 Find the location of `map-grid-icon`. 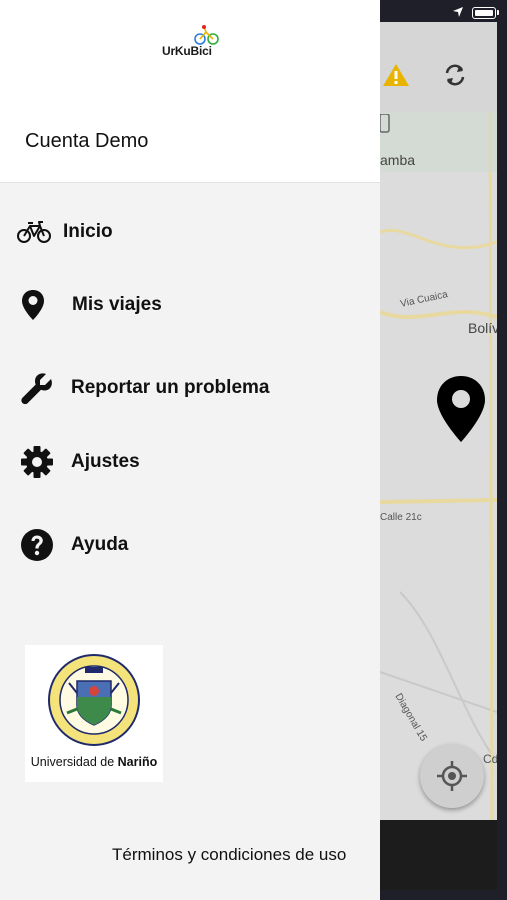

map-grid-icon is located at coordinates (385, 123).